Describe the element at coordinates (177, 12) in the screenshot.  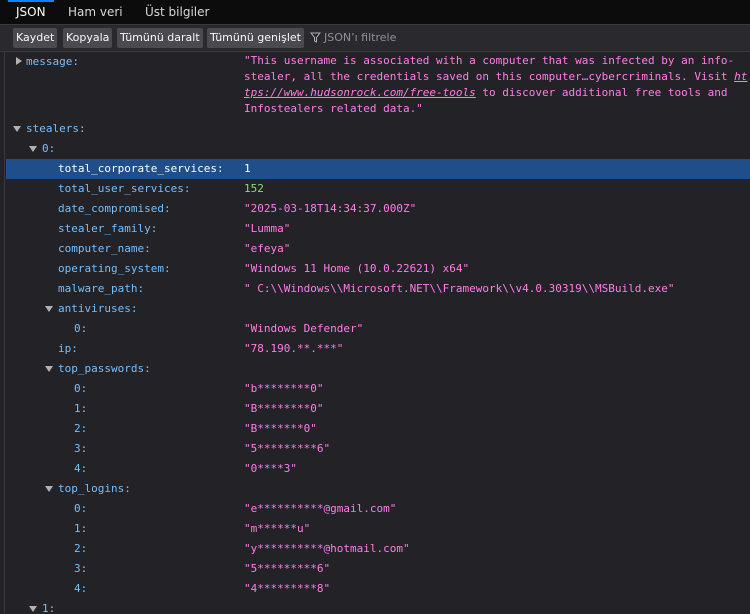
I see `tab-headers: Üst bilgiler` at that location.